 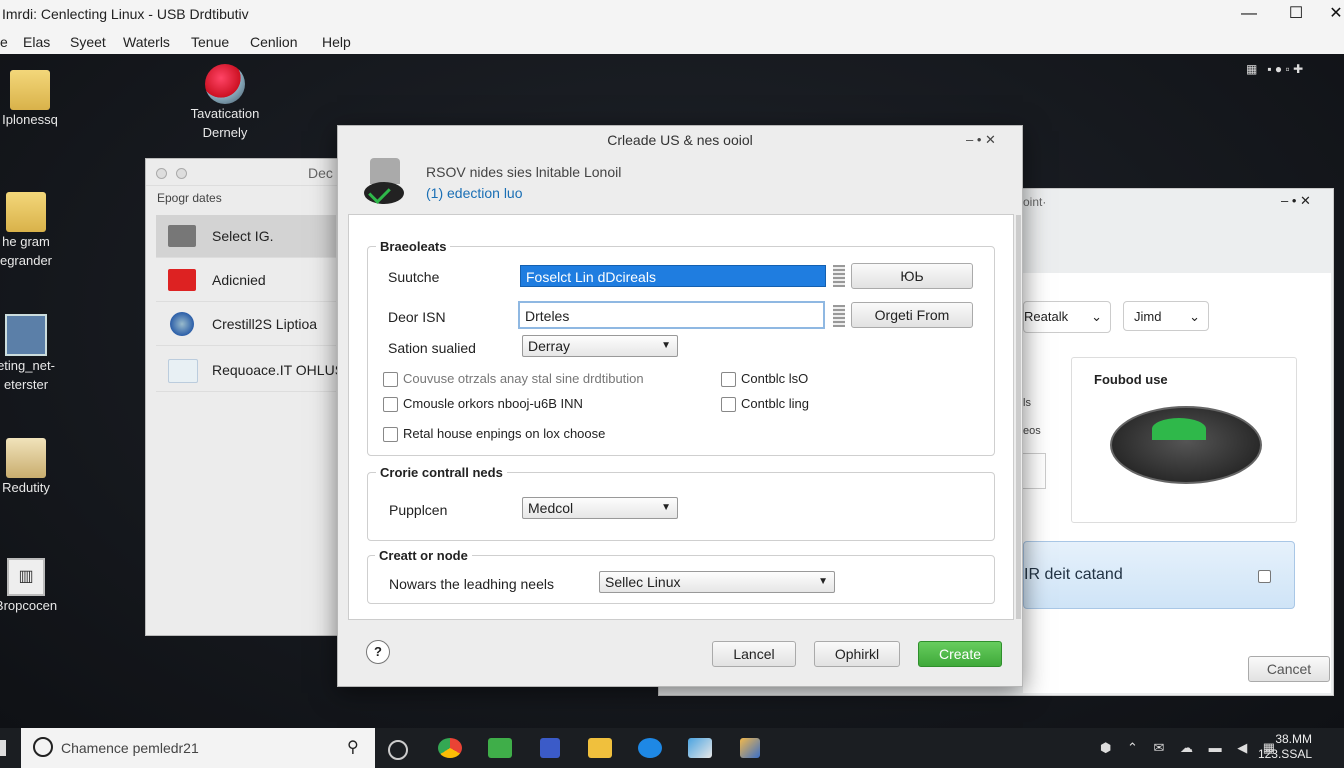 What do you see at coordinates (1264, 576) in the screenshot?
I see `banner-checkbox` at bounding box center [1264, 576].